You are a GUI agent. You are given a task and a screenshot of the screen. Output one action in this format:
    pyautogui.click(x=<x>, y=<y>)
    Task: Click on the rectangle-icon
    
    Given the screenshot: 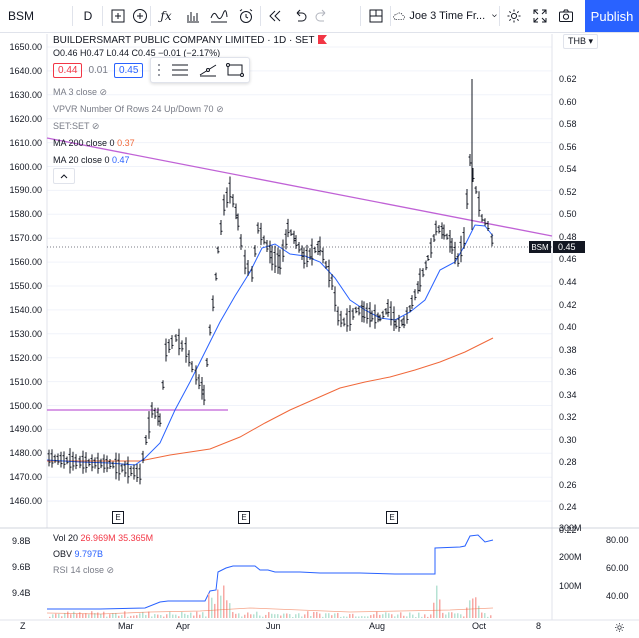 What is the action you would take?
    pyautogui.click(x=235, y=70)
    